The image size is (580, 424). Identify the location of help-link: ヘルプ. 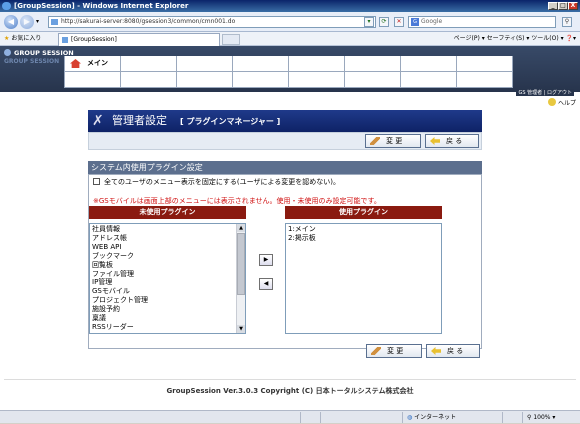
(561, 102).